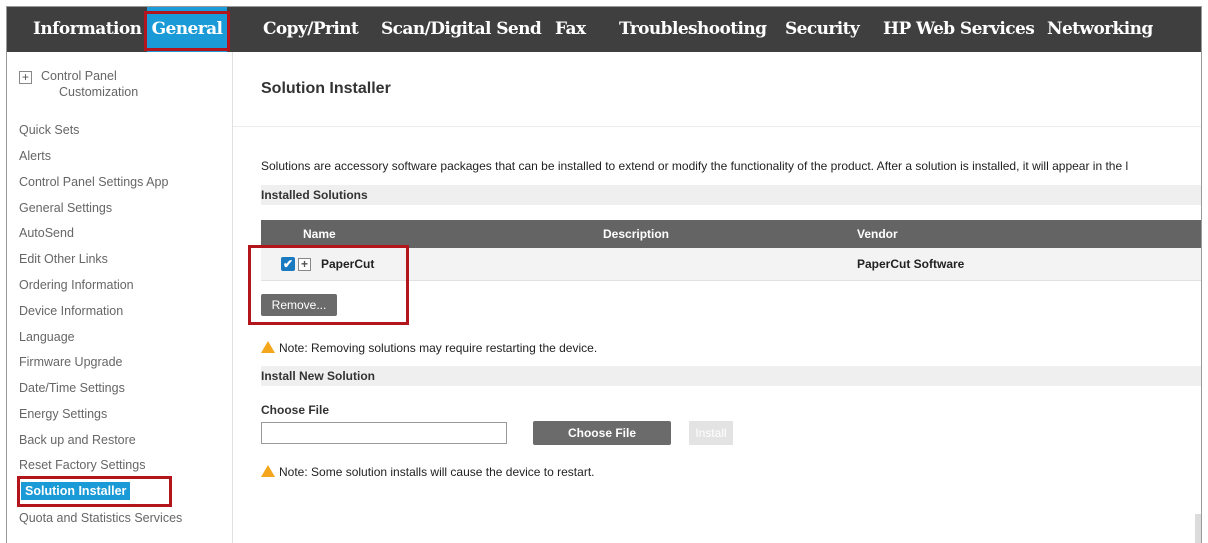 This screenshot has height=543, width=1208. Describe the element at coordinates (72, 388) in the screenshot. I see `sidebar-item-date-time-settings: Date/Time Settings` at that location.